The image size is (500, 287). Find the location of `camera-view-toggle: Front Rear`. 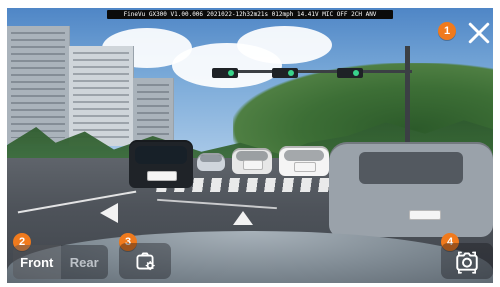

camera-view-toggle: Front Rear is located at coordinates (60, 262).